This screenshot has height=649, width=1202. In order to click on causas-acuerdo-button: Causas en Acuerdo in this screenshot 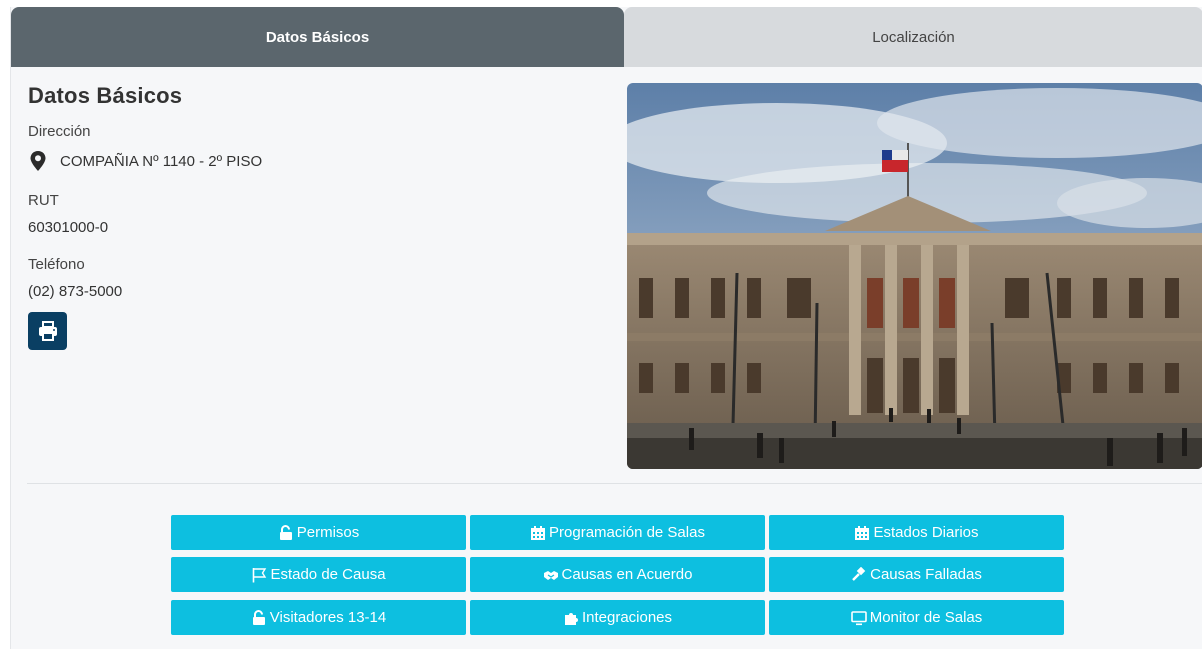, I will do `click(617, 574)`.